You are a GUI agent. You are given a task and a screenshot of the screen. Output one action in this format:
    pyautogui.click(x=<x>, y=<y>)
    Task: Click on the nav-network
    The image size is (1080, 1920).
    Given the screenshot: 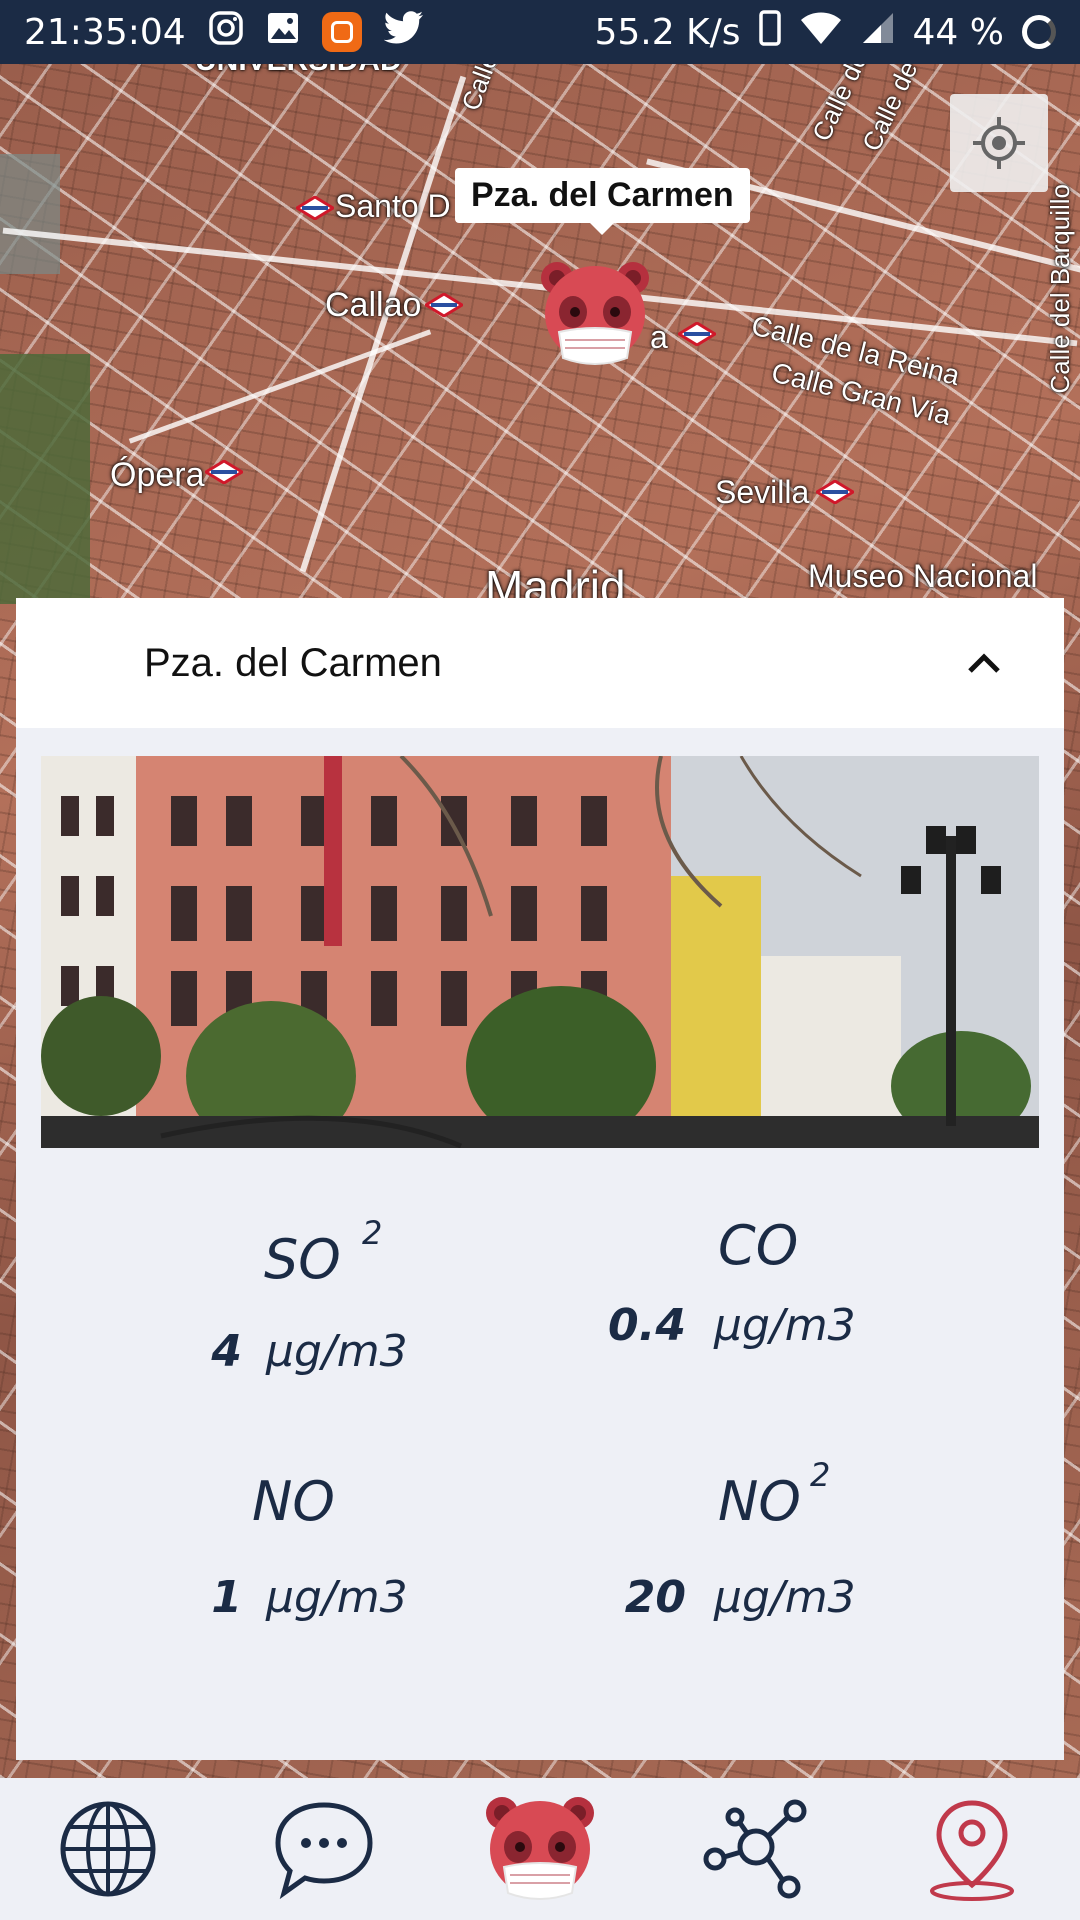 What is the action you would take?
    pyautogui.click(x=756, y=1849)
    